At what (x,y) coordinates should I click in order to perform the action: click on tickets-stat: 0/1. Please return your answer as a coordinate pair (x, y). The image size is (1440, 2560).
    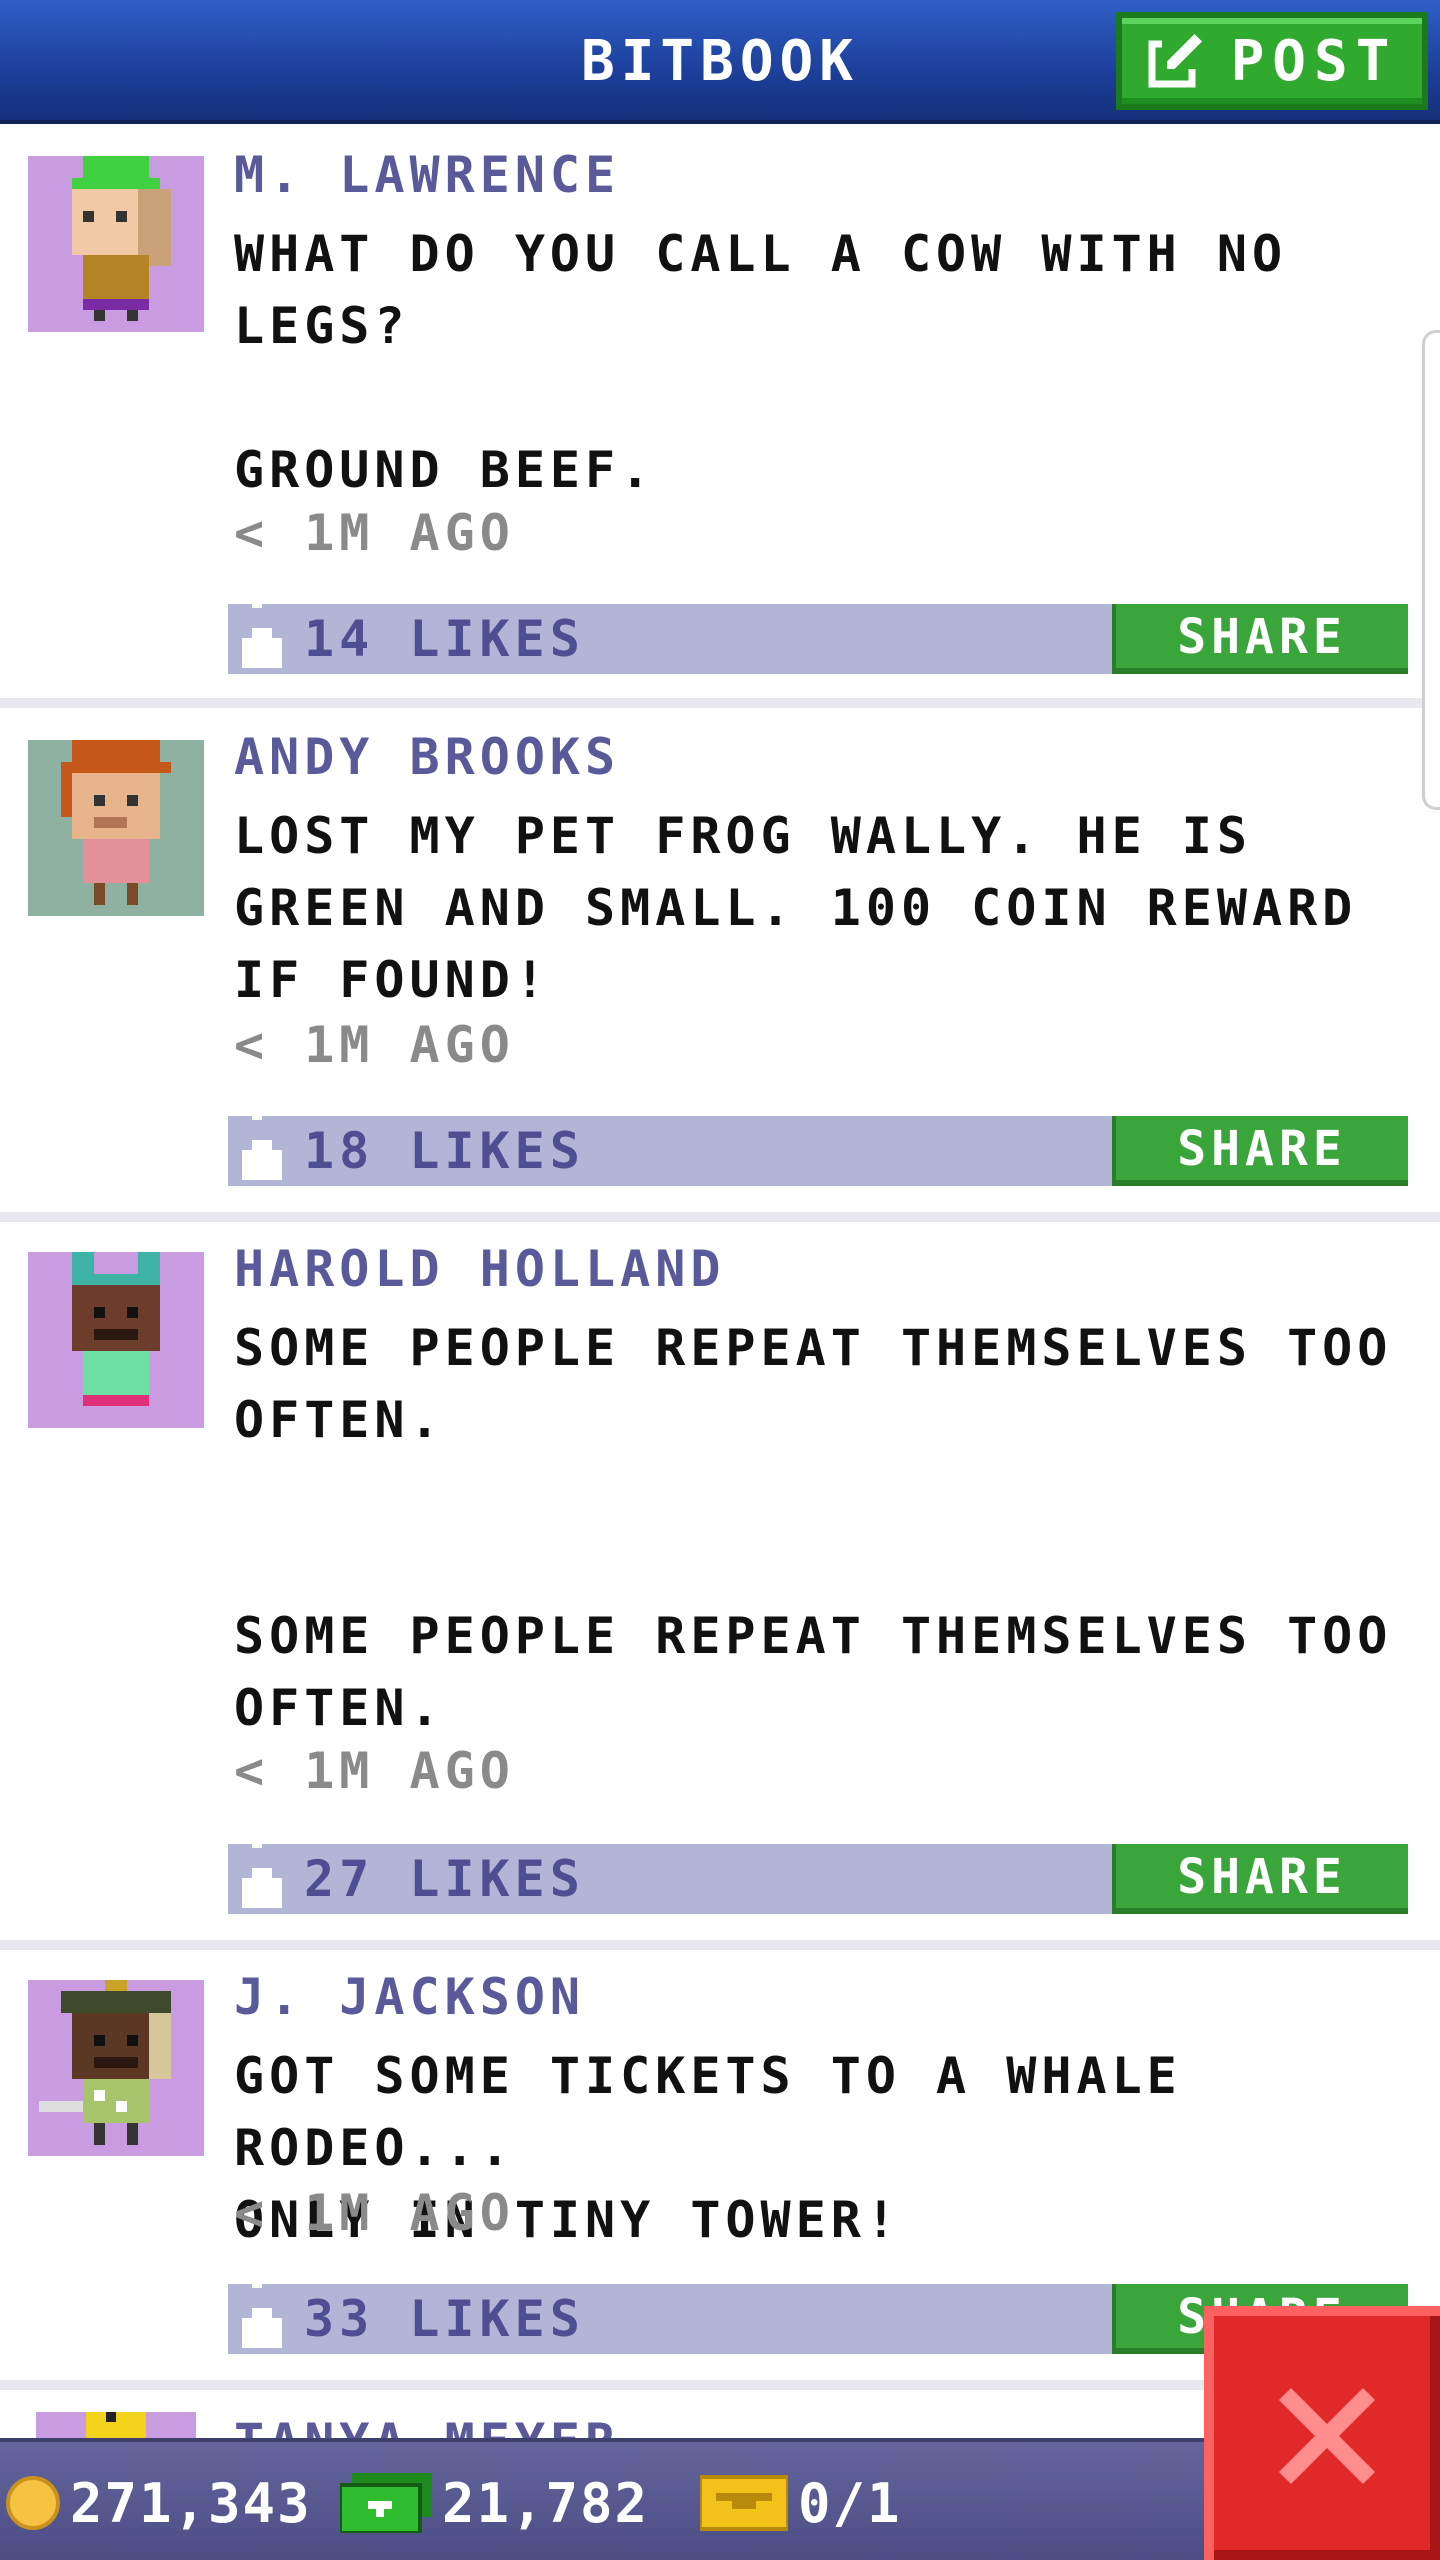
    Looking at the image, I should click on (801, 2501).